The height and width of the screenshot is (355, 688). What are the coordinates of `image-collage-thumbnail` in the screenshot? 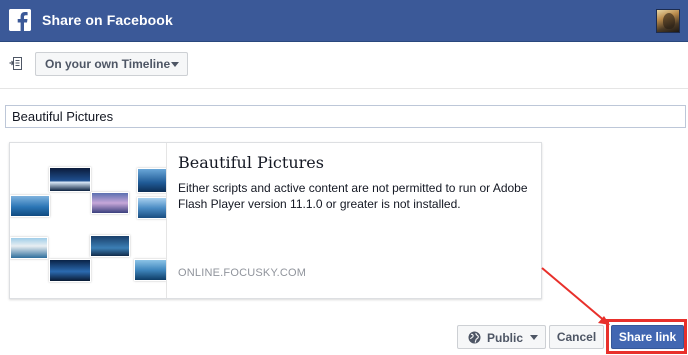 It's located at (88, 220).